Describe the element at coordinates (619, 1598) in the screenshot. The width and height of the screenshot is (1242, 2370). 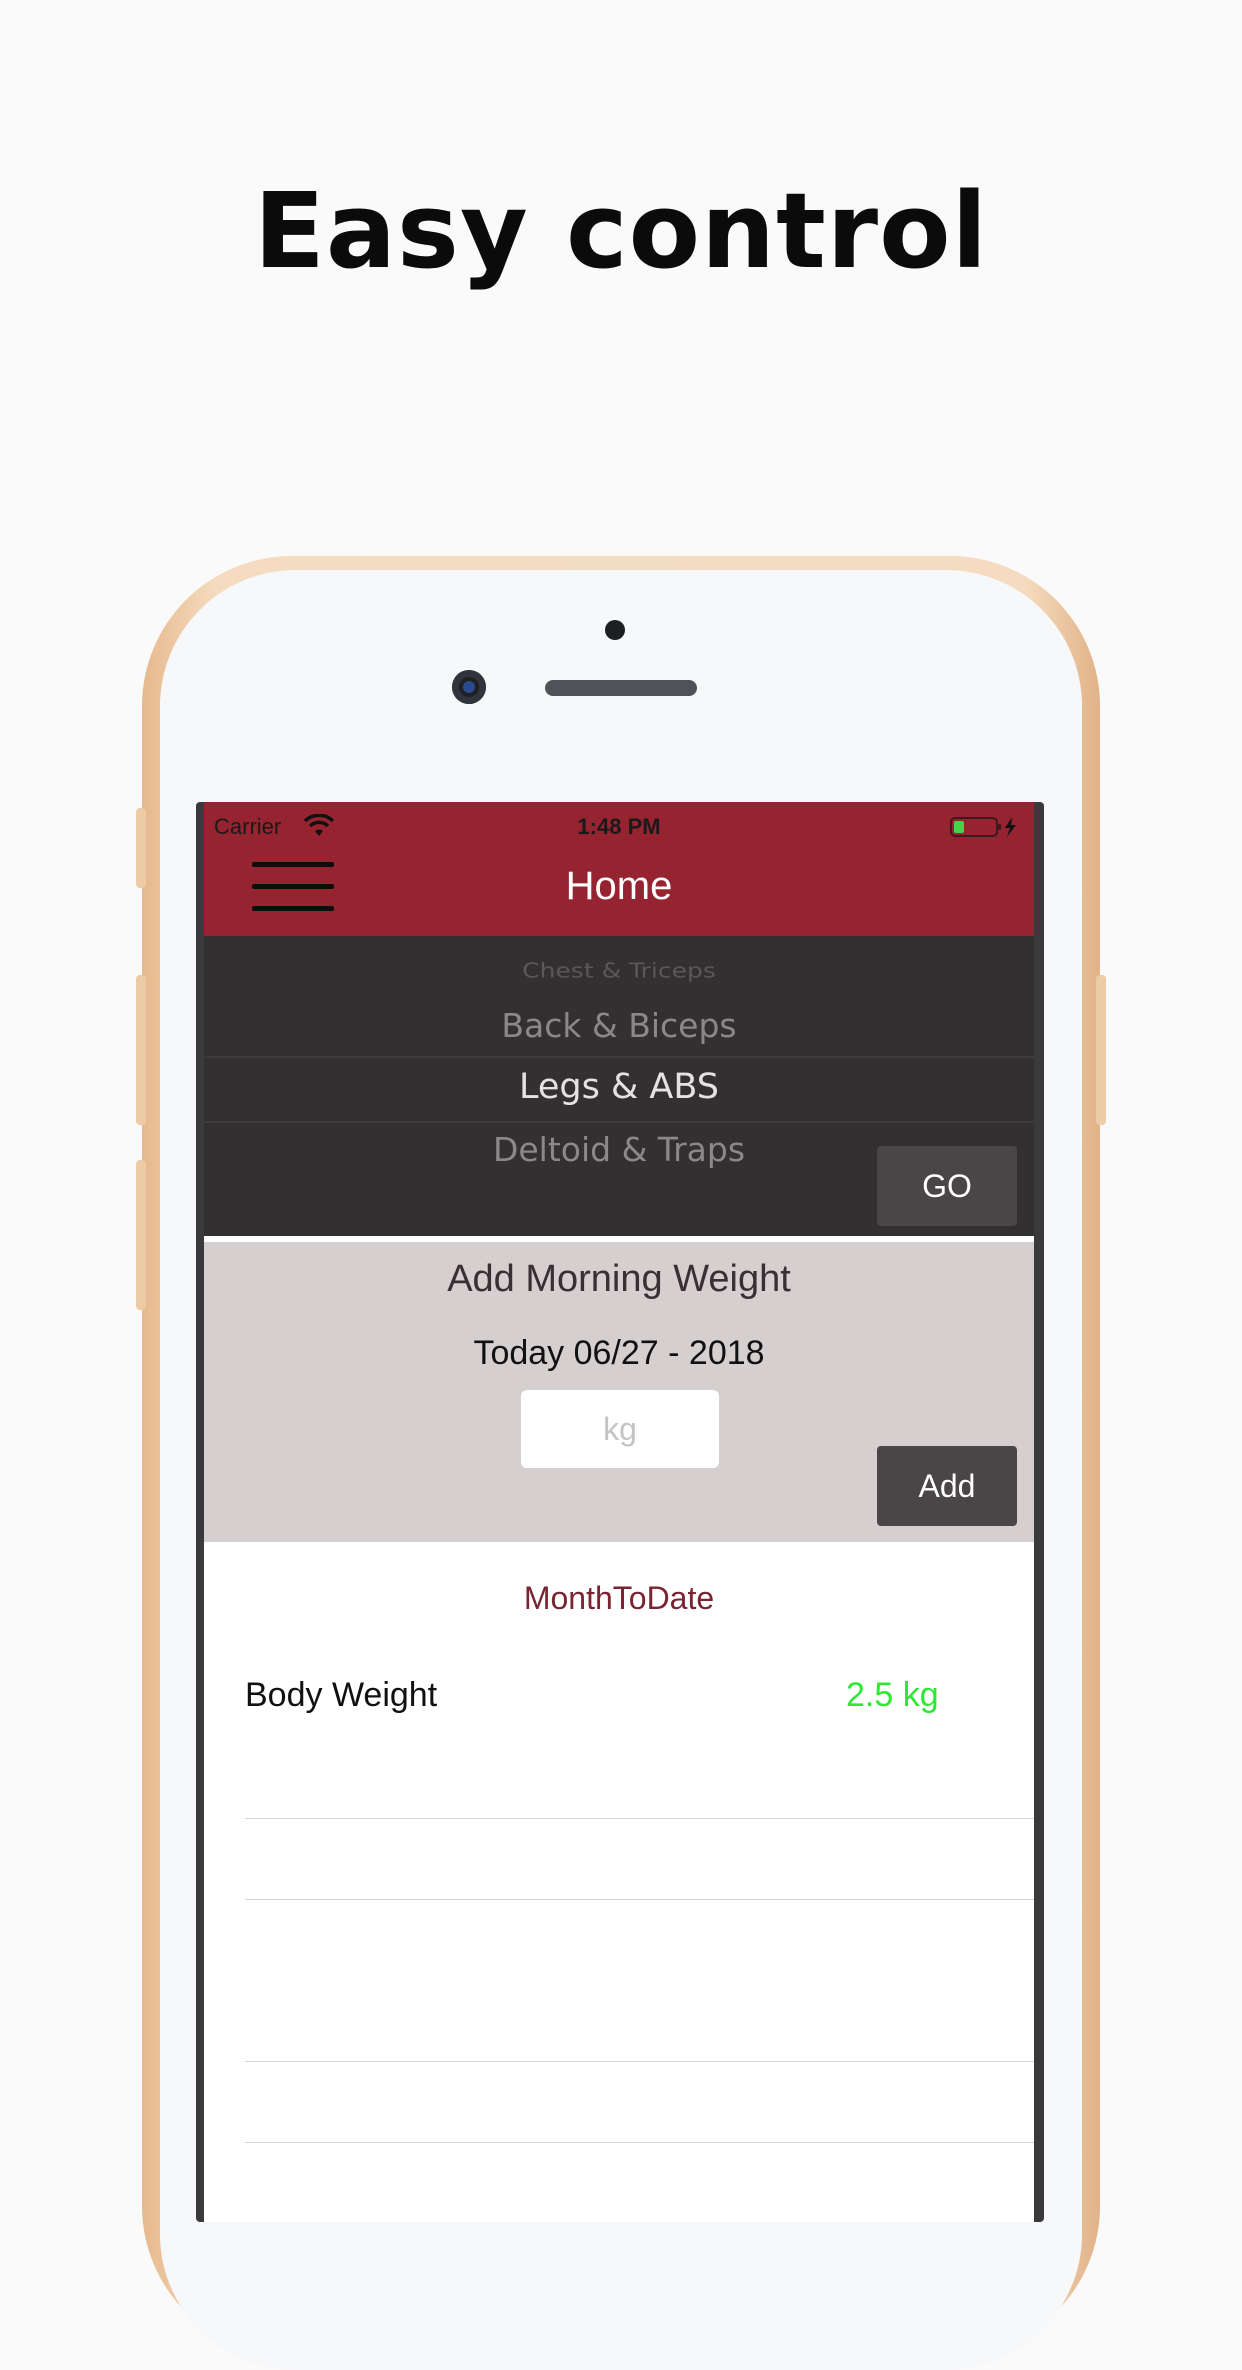
I see `month-to-date-title: MonthToDate` at that location.